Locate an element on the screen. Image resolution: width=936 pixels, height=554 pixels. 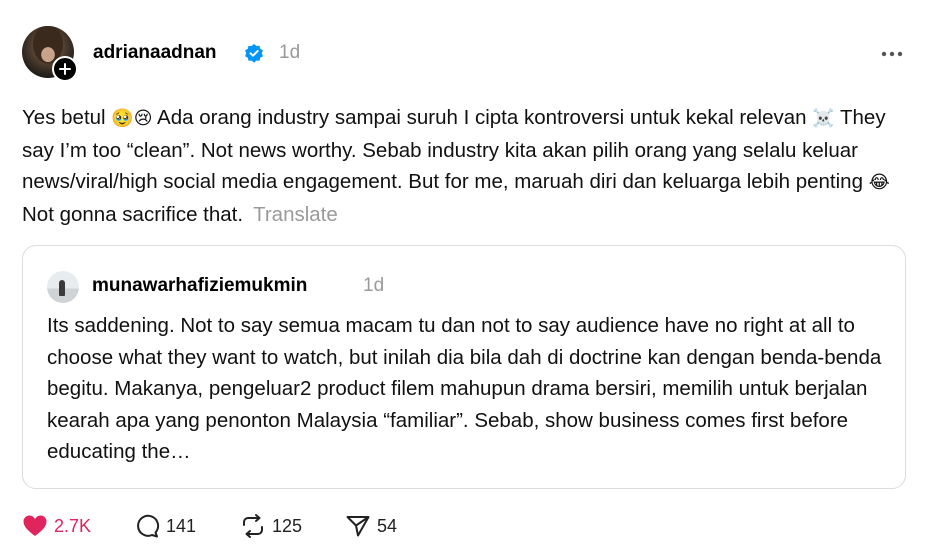
repost-icon is located at coordinates (253, 526).